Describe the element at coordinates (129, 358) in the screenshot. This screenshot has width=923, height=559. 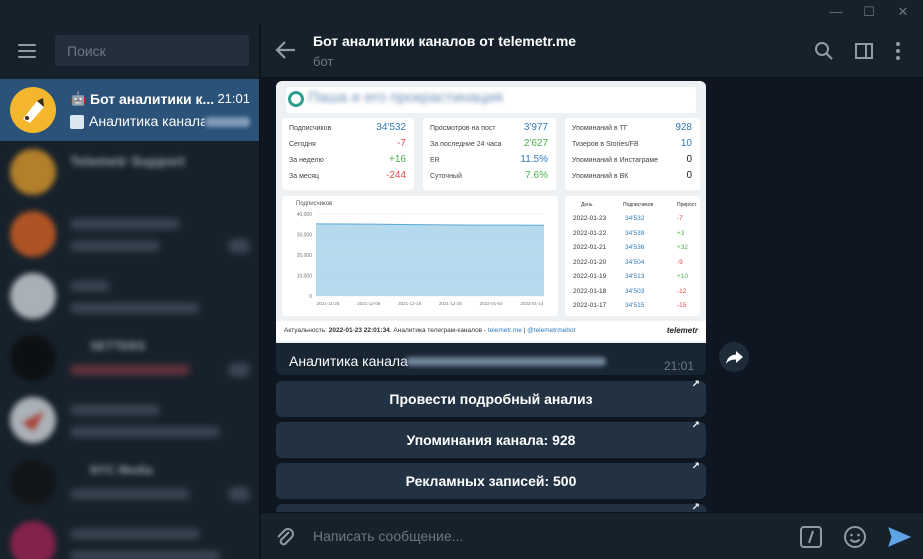
I see `chat-item-setters: SETTERS` at that location.